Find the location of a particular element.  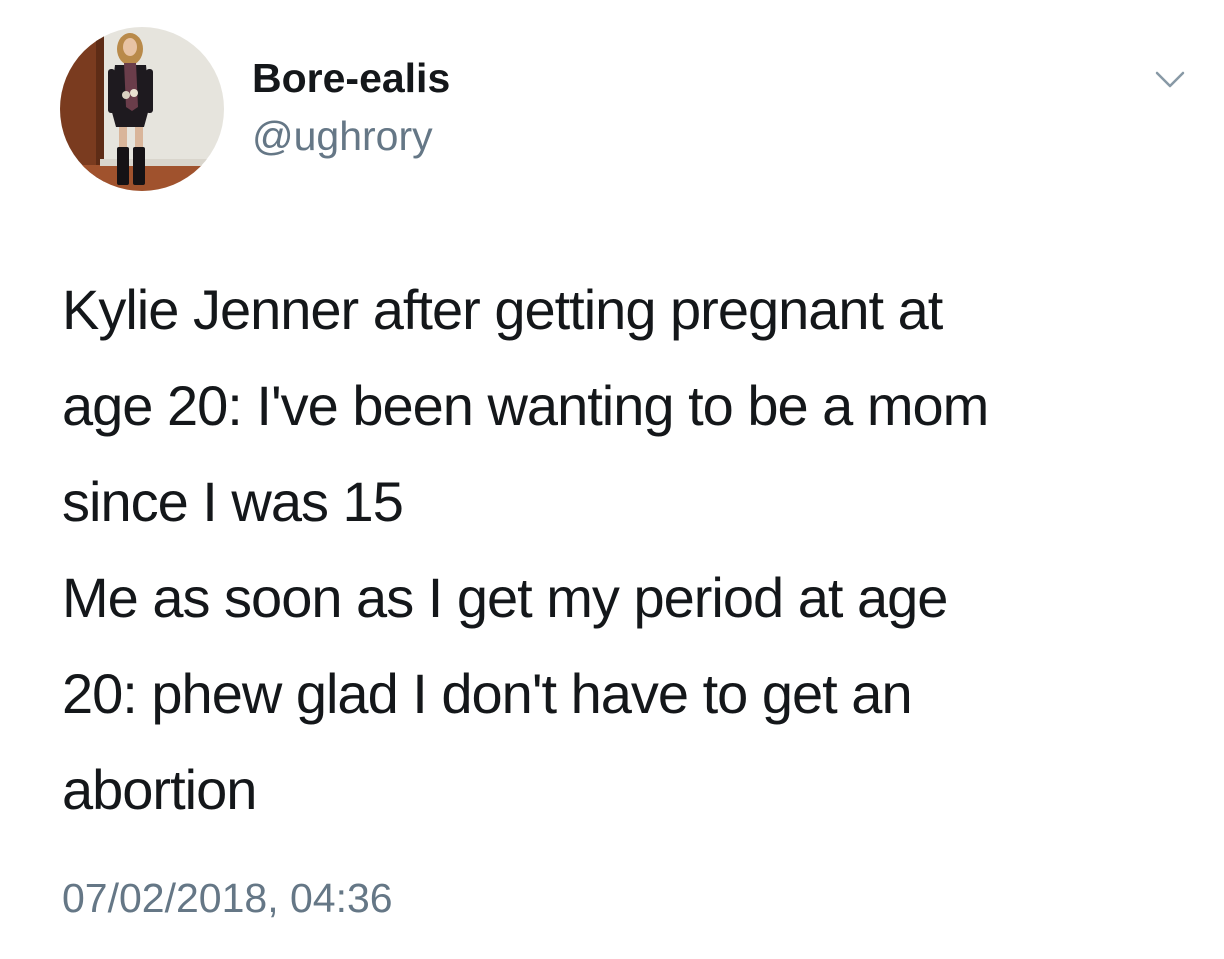

tweet-timestamp: 07/02/2018, 04:36 is located at coordinates (227, 898).